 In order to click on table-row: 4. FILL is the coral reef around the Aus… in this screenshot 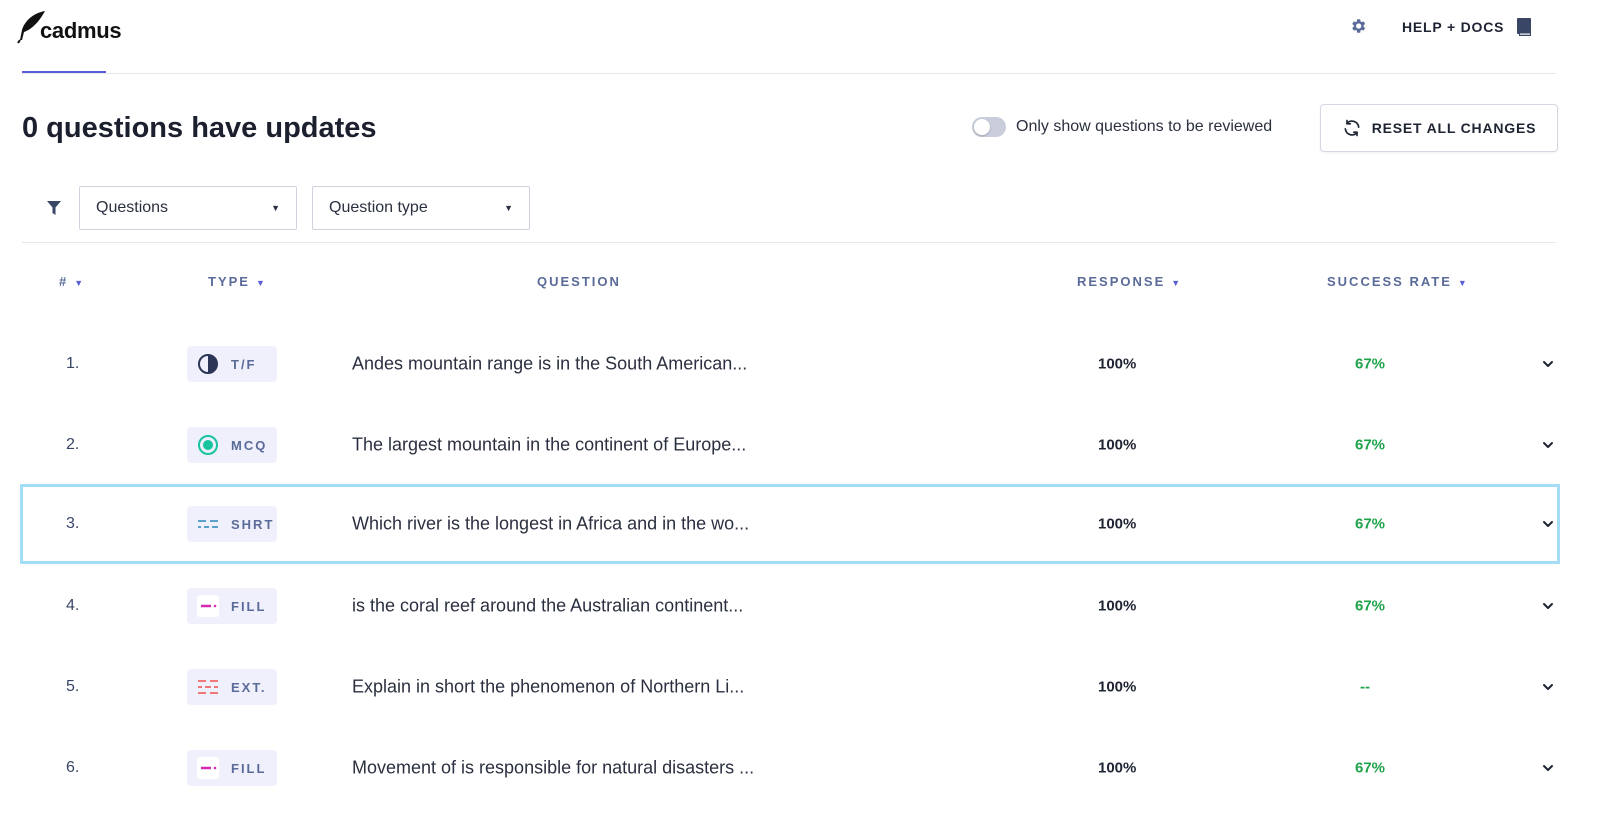, I will do `click(790, 606)`.